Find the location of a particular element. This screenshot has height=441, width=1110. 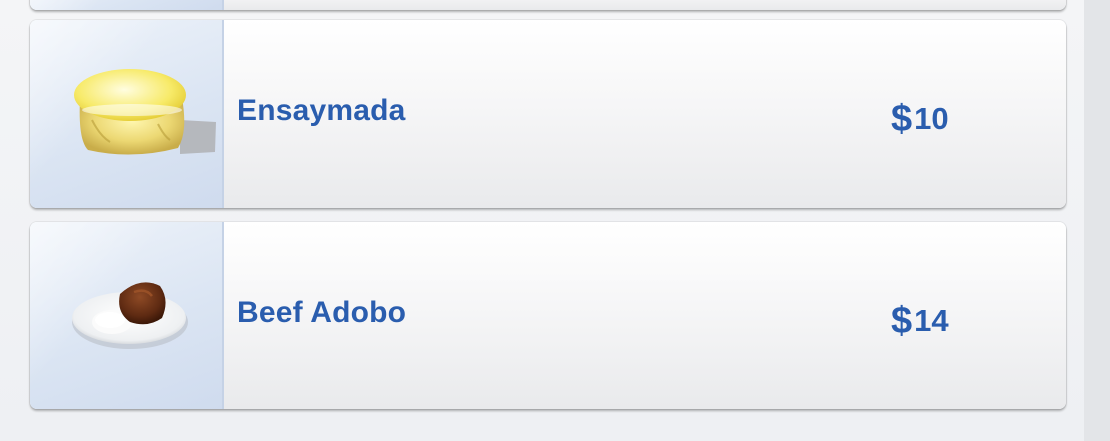

food-list-item-partial is located at coordinates (548, 5).